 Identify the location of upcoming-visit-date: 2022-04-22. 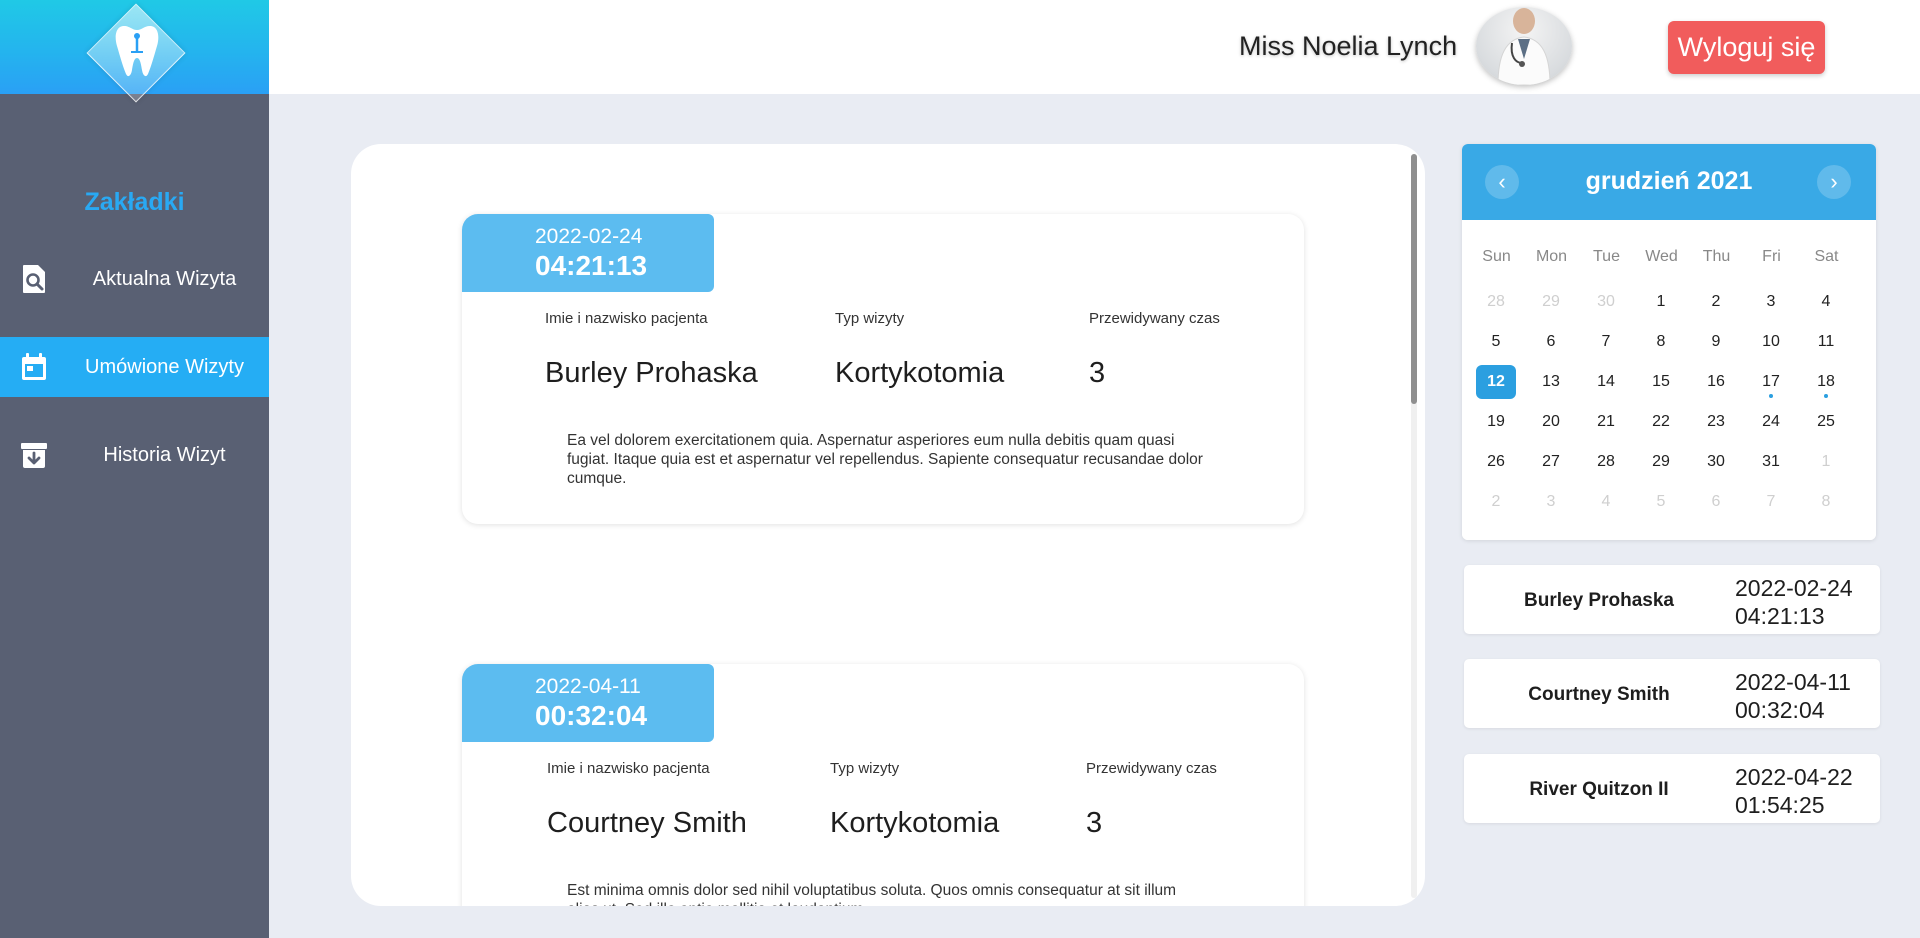
(1794, 777).